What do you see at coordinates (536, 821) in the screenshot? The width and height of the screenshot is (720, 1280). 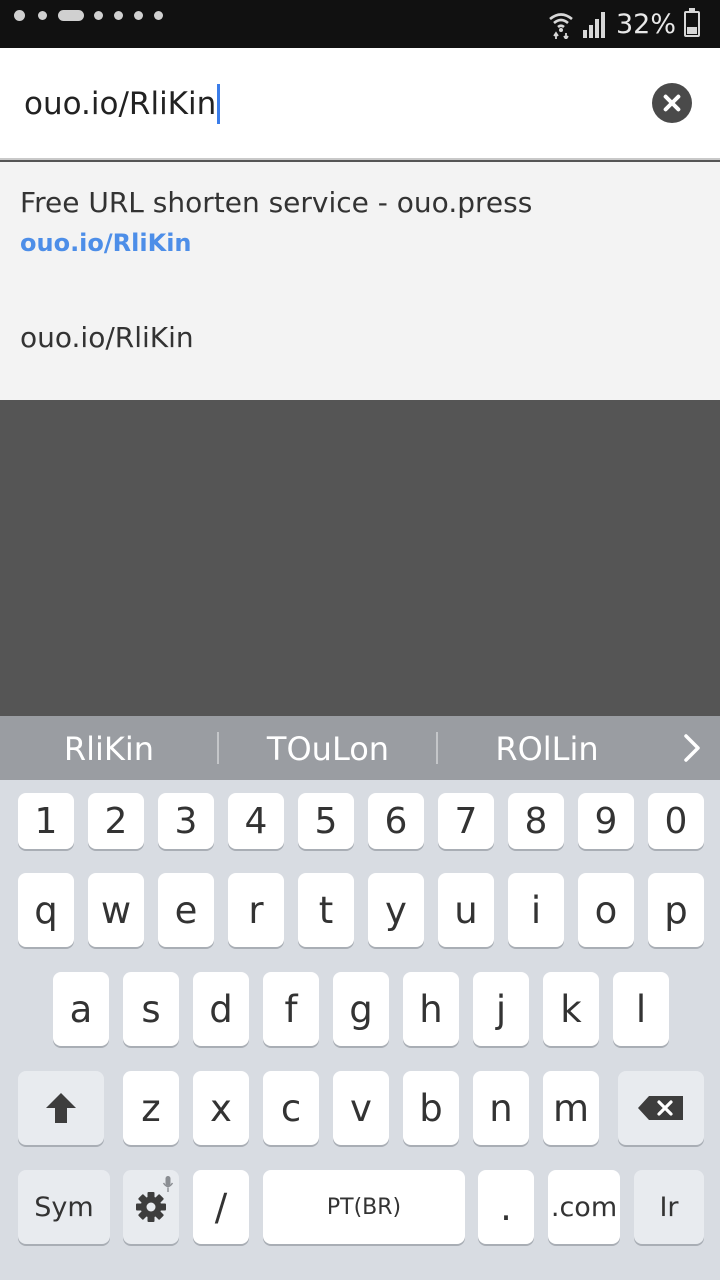 I see `key-8: 8` at bounding box center [536, 821].